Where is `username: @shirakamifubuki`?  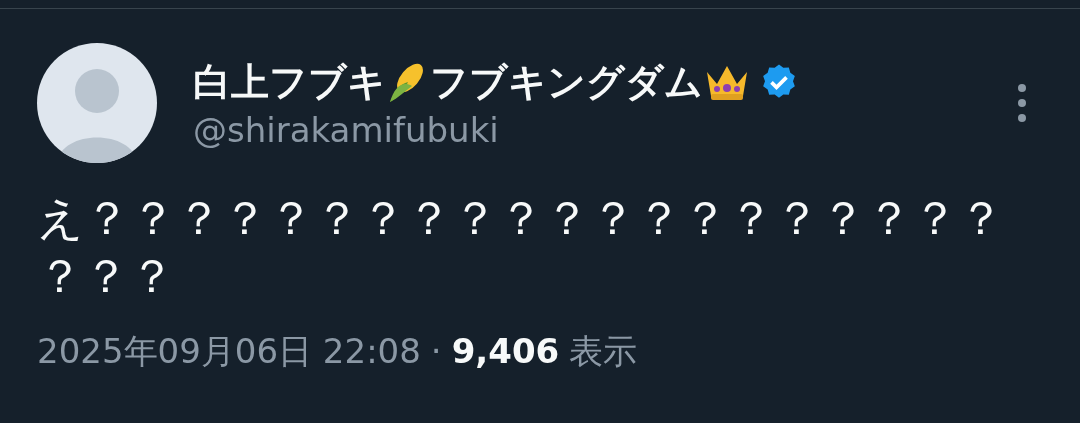
username: @shirakamifubuki is located at coordinates (346, 129).